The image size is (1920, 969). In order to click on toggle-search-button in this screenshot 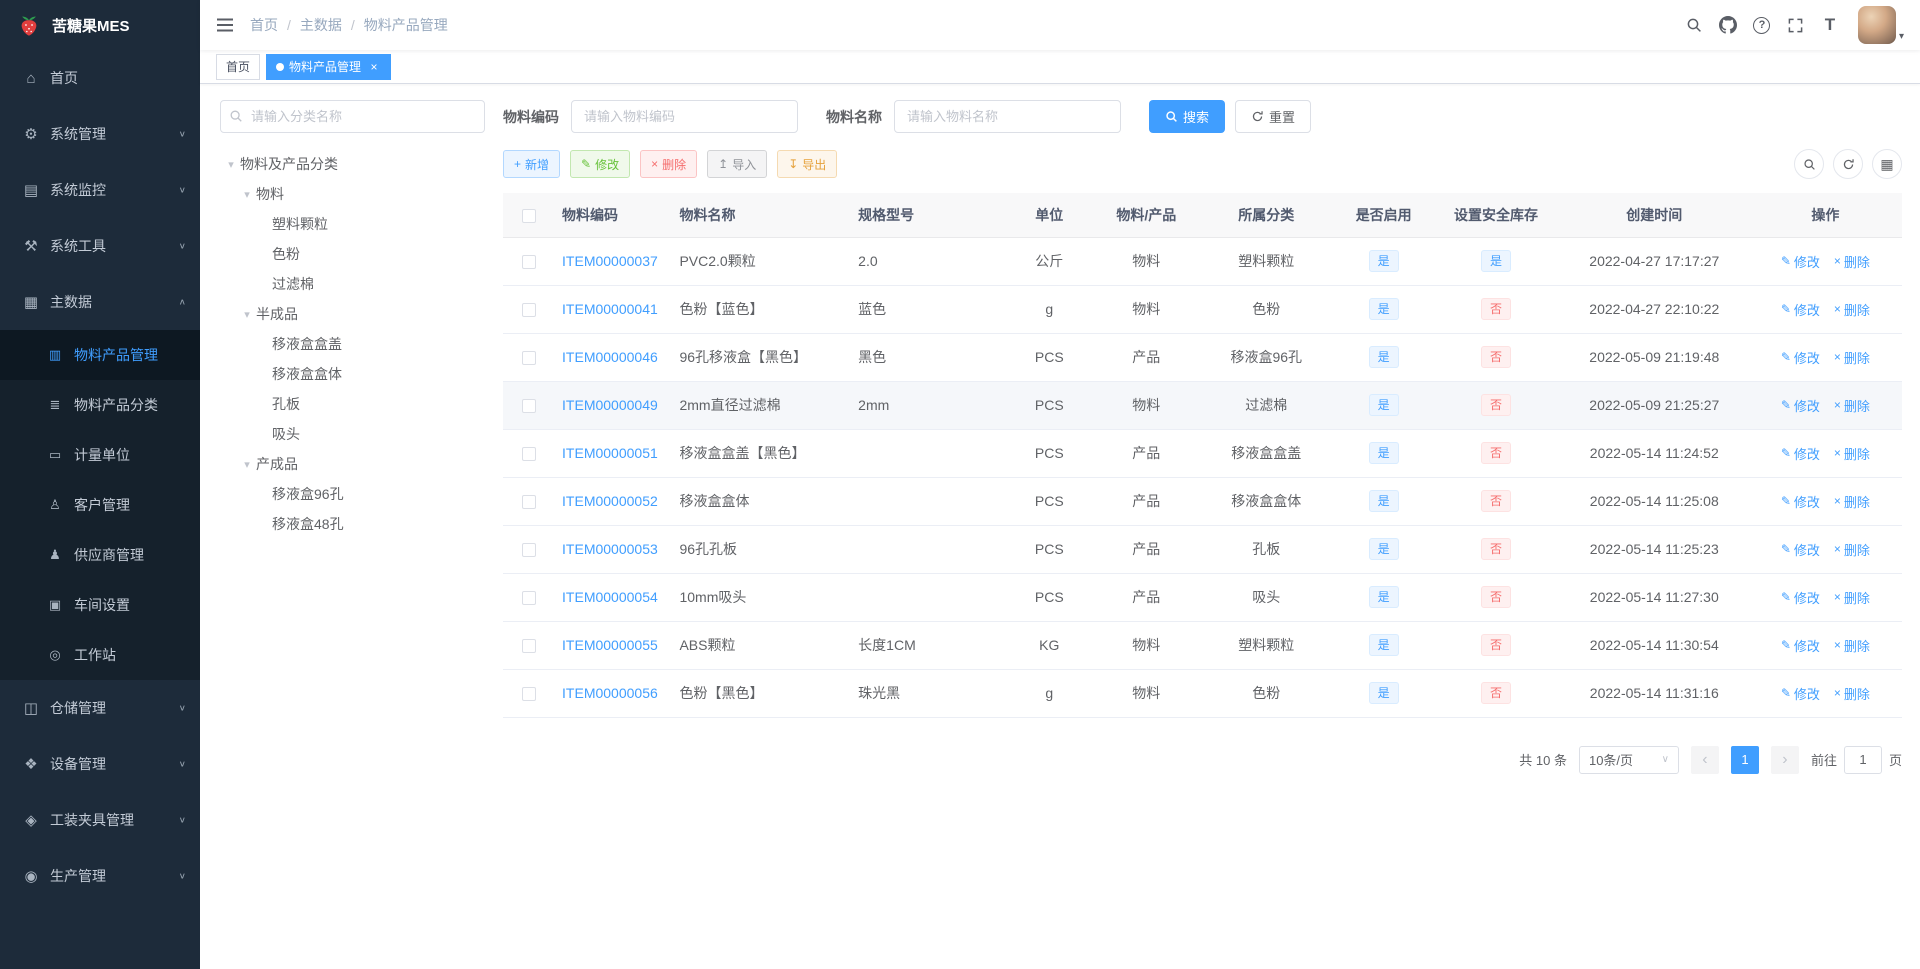, I will do `click(1809, 164)`.